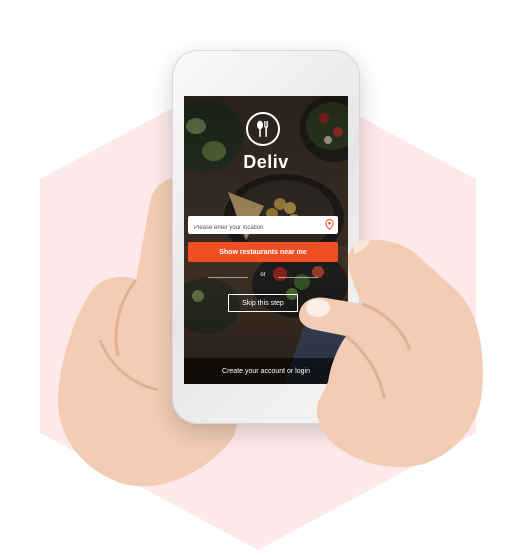  I want to click on brand-name: Deliv, so click(266, 162).